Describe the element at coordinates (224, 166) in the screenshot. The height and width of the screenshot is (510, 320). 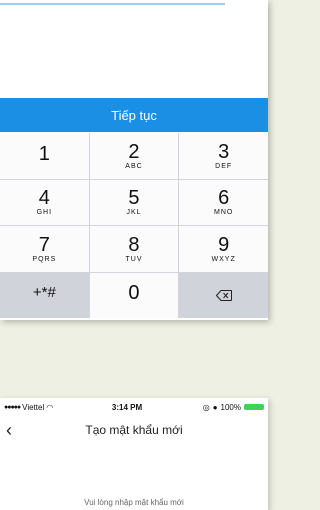
I see `key-letters: DEF` at that location.